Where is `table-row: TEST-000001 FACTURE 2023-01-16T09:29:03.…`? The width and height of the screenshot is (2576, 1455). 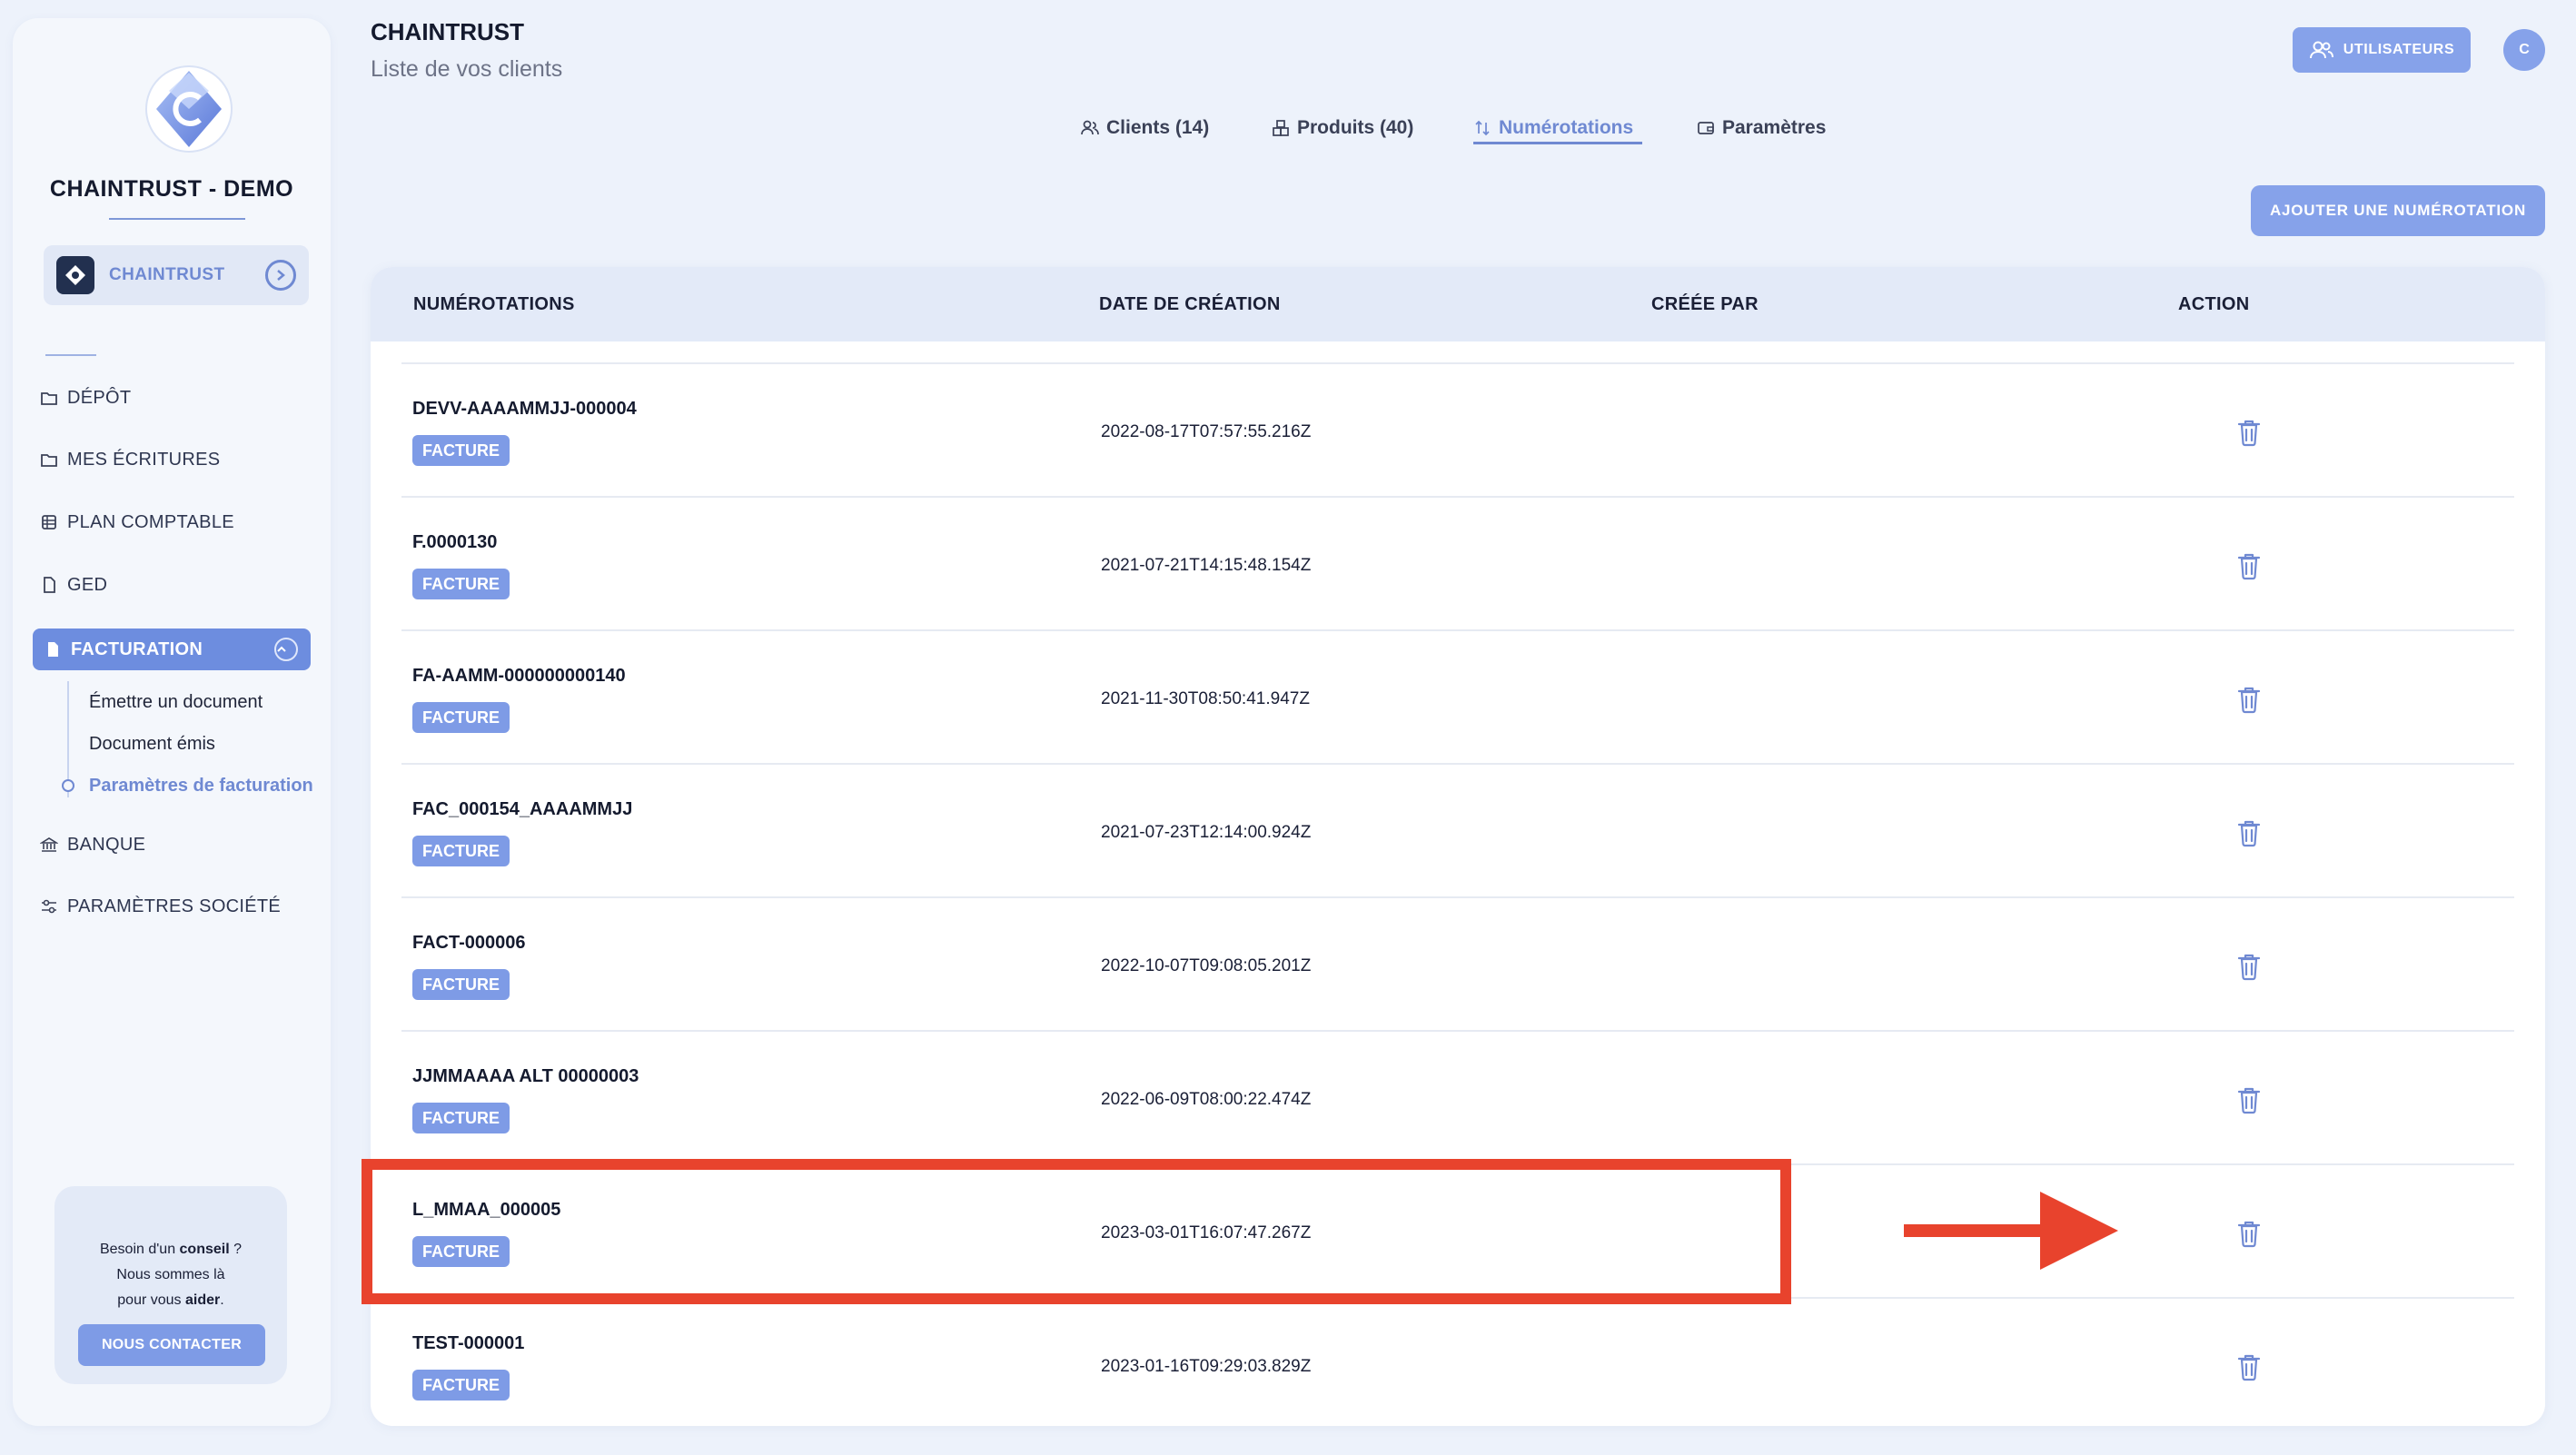
table-row: TEST-000001 FACTURE 2023-01-16T09:29:03.… is located at coordinates (1457, 1363).